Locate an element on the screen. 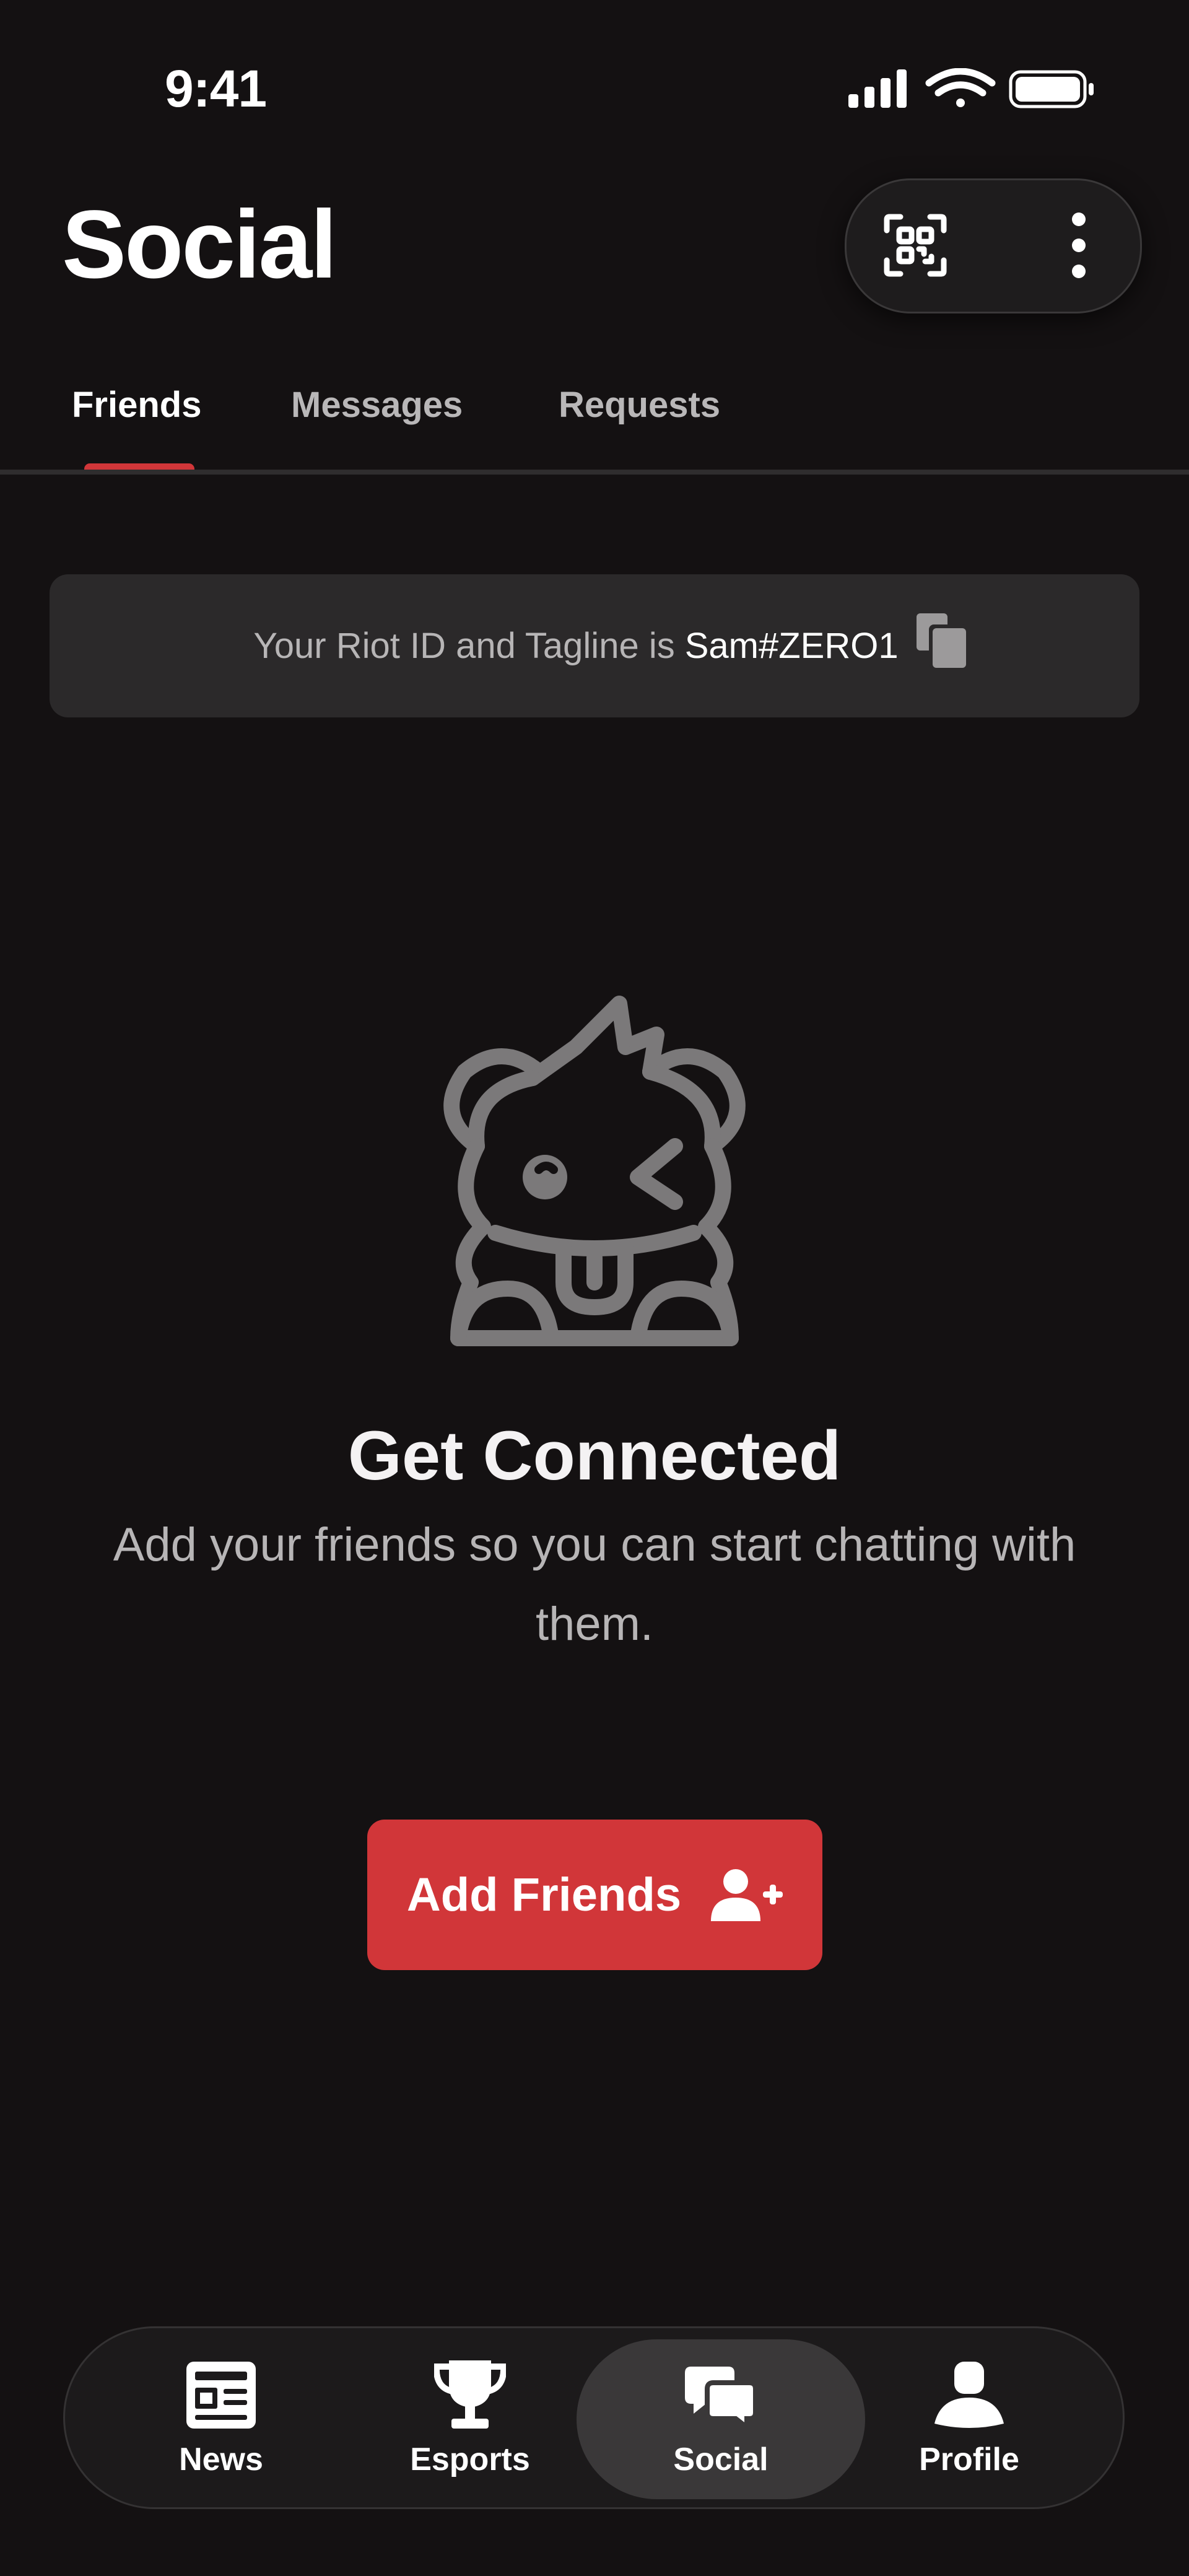 This screenshot has height=2576, width=1189. tab-divider is located at coordinates (594, 472).